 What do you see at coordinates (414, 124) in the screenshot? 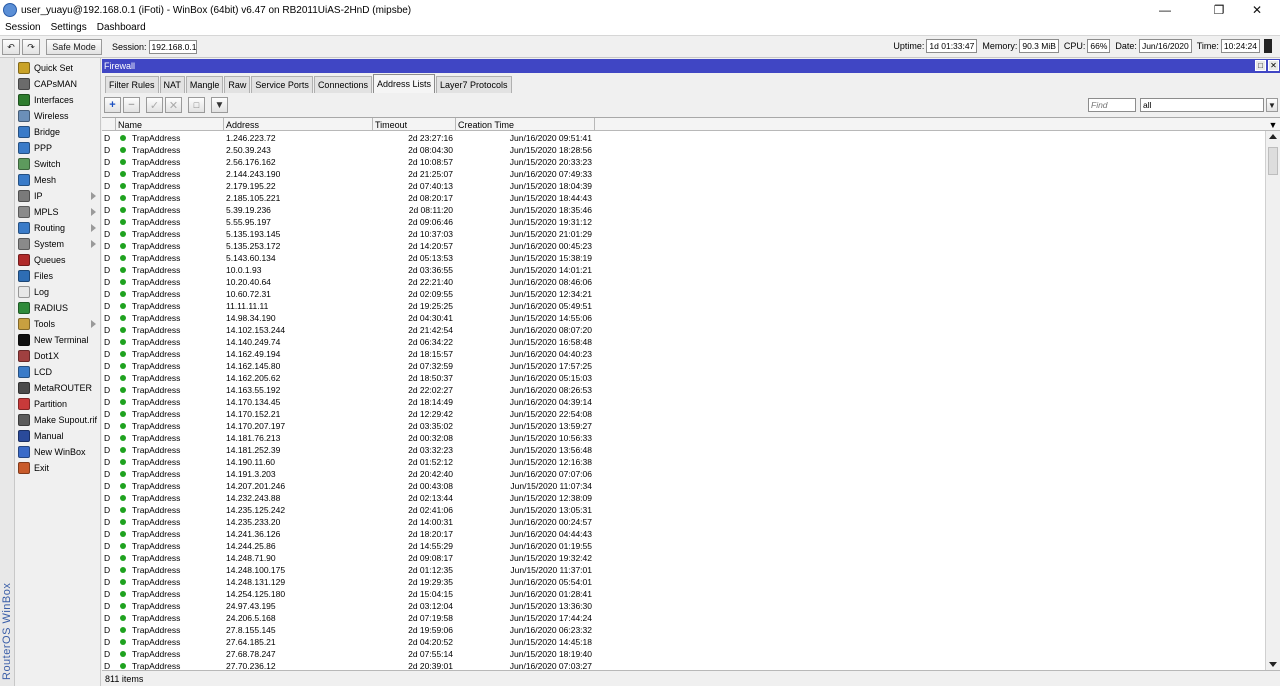
I see `header-timeout: Timeout` at bounding box center [414, 124].